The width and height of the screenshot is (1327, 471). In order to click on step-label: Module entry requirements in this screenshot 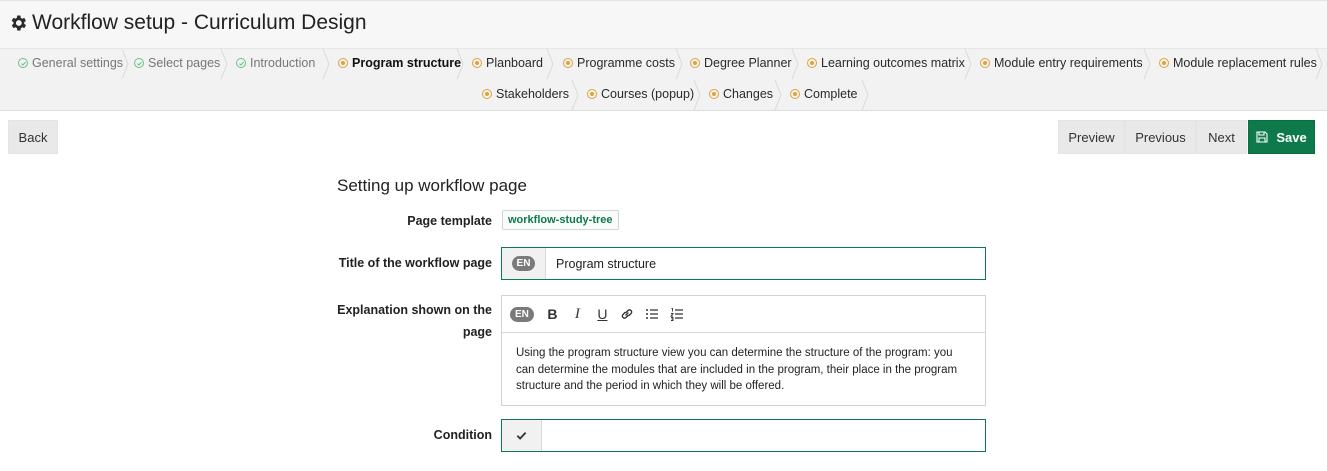, I will do `click(1068, 63)`.